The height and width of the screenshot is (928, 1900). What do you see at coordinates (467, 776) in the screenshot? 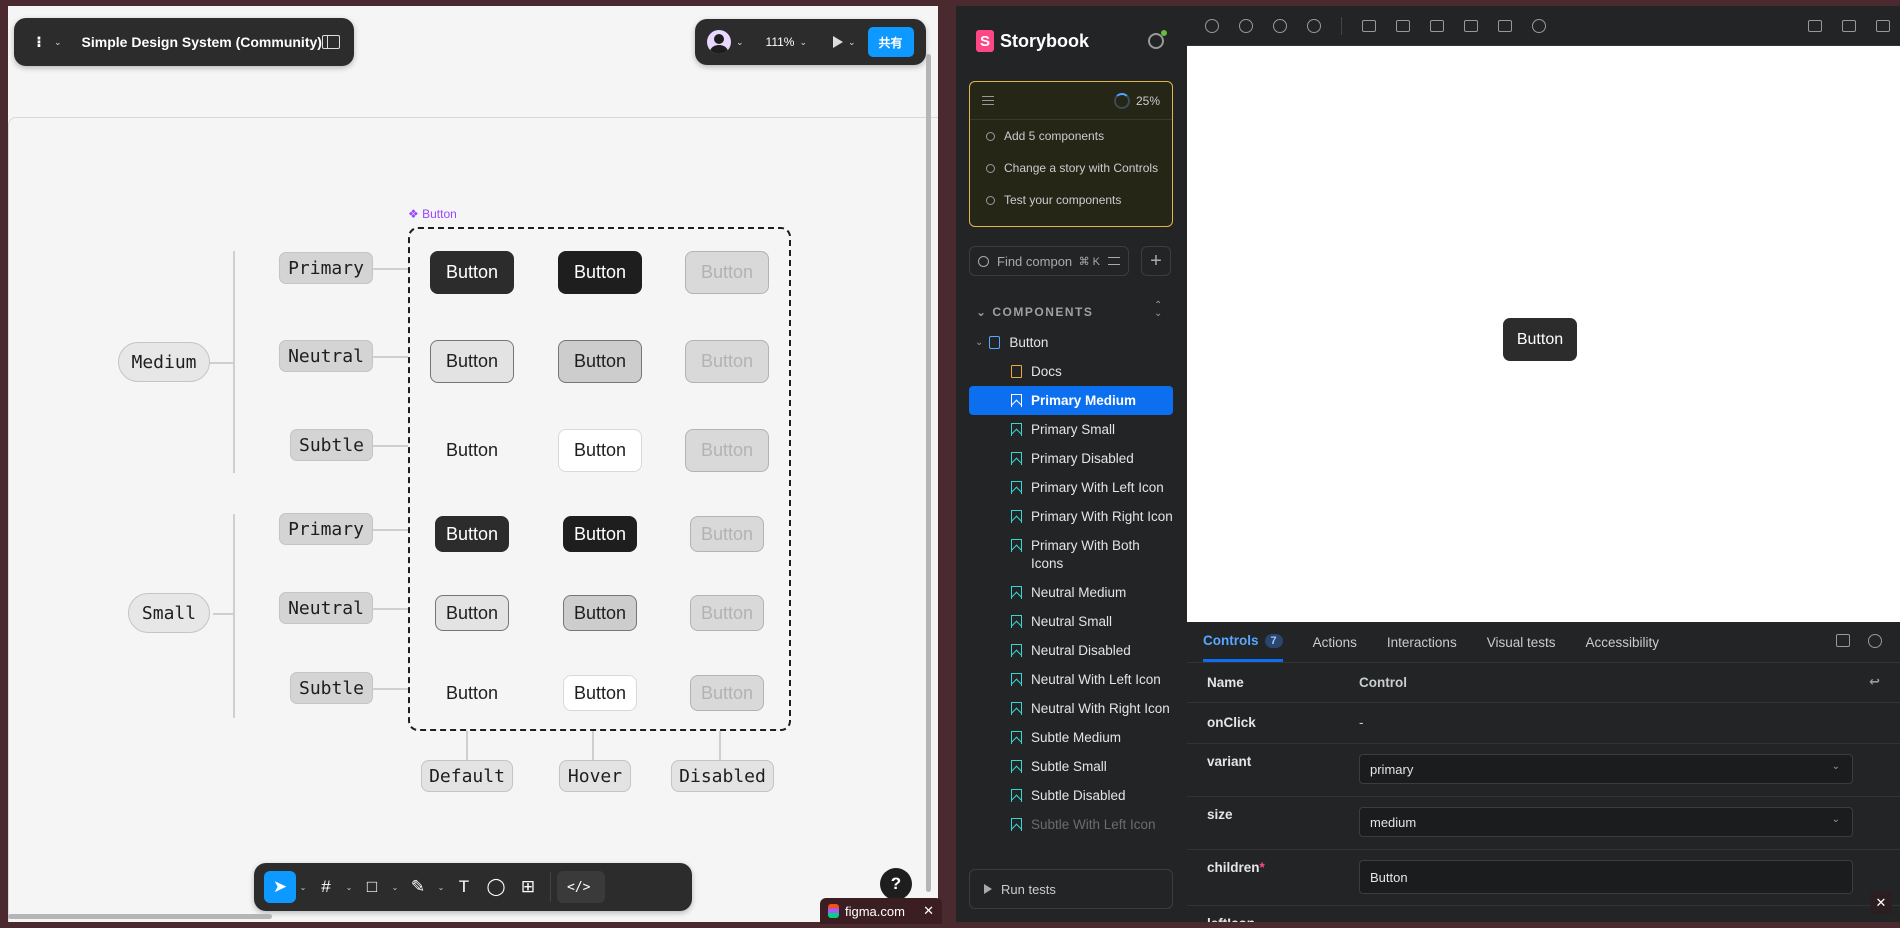
I see `state-label-default: Default` at bounding box center [467, 776].